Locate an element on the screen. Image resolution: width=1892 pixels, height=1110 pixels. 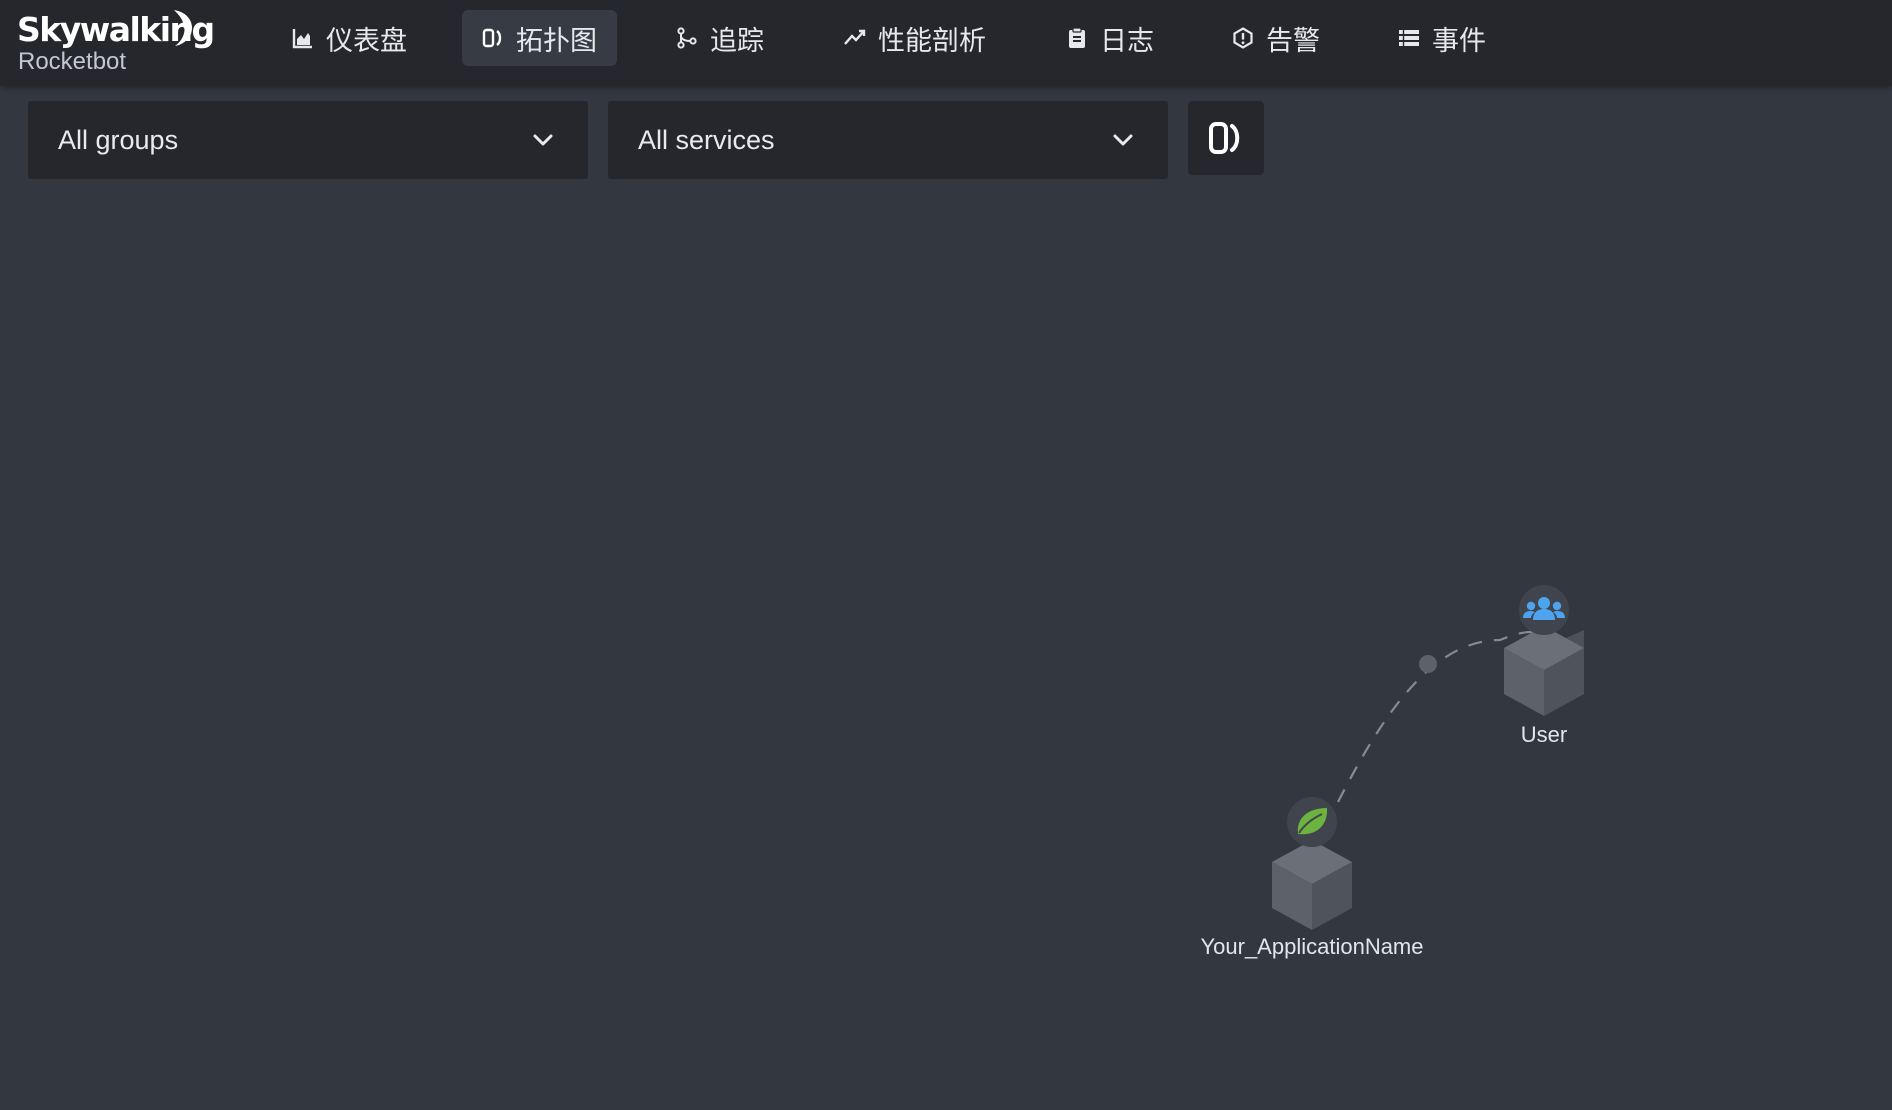
nav-item-dashboard: 仪表盘 is located at coordinates (349, 38).